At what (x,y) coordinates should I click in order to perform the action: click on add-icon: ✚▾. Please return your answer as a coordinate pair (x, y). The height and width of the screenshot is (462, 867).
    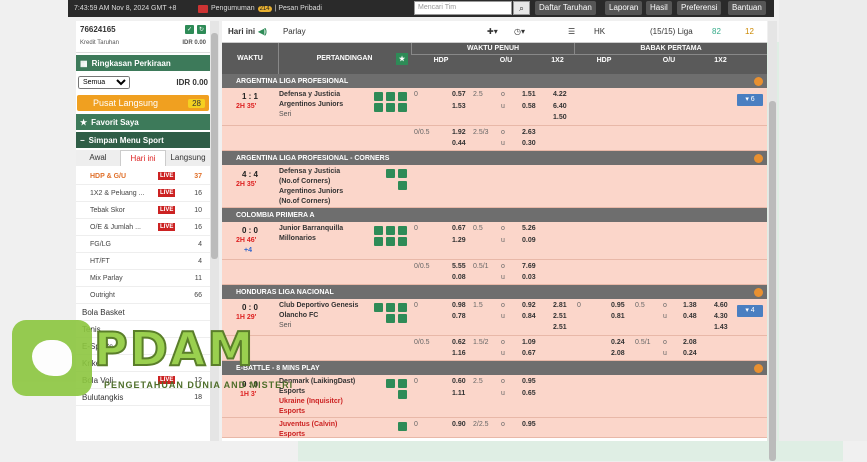
    Looking at the image, I should click on (492, 31).